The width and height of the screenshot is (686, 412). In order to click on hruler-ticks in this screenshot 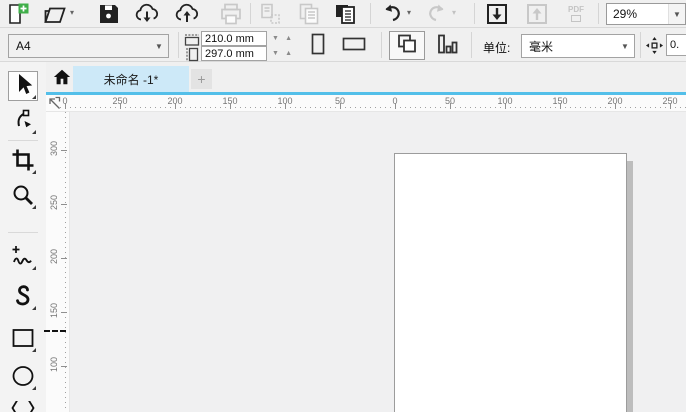, I will do `click(373, 107)`.